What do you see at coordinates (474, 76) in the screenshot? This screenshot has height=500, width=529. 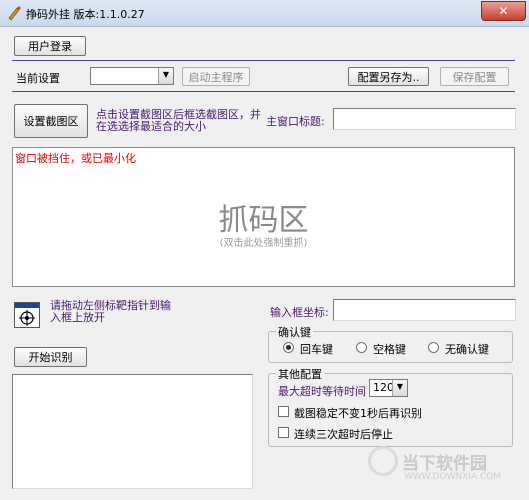 I see `save-config-button: 保存配置` at bounding box center [474, 76].